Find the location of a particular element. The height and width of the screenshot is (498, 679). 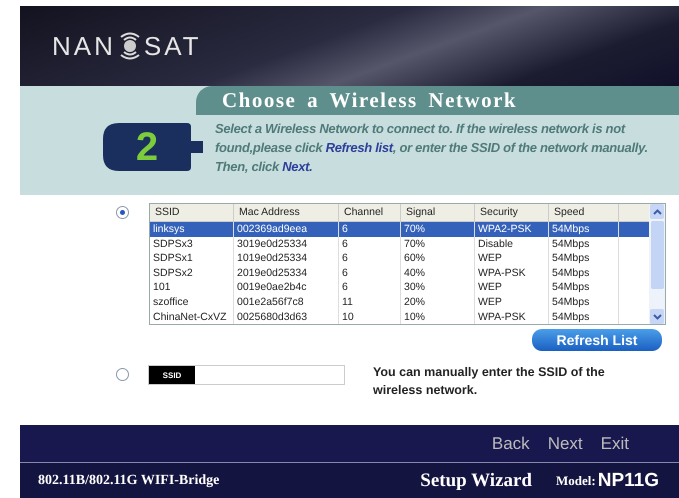

column-header: Channel is located at coordinates (370, 212).